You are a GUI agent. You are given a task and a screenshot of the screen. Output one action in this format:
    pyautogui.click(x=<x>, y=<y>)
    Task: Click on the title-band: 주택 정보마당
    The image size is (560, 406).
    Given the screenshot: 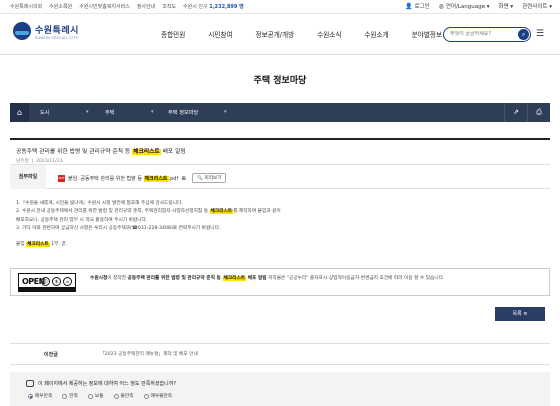 What is the action you would take?
    pyautogui.click(x=280, y=79)
    